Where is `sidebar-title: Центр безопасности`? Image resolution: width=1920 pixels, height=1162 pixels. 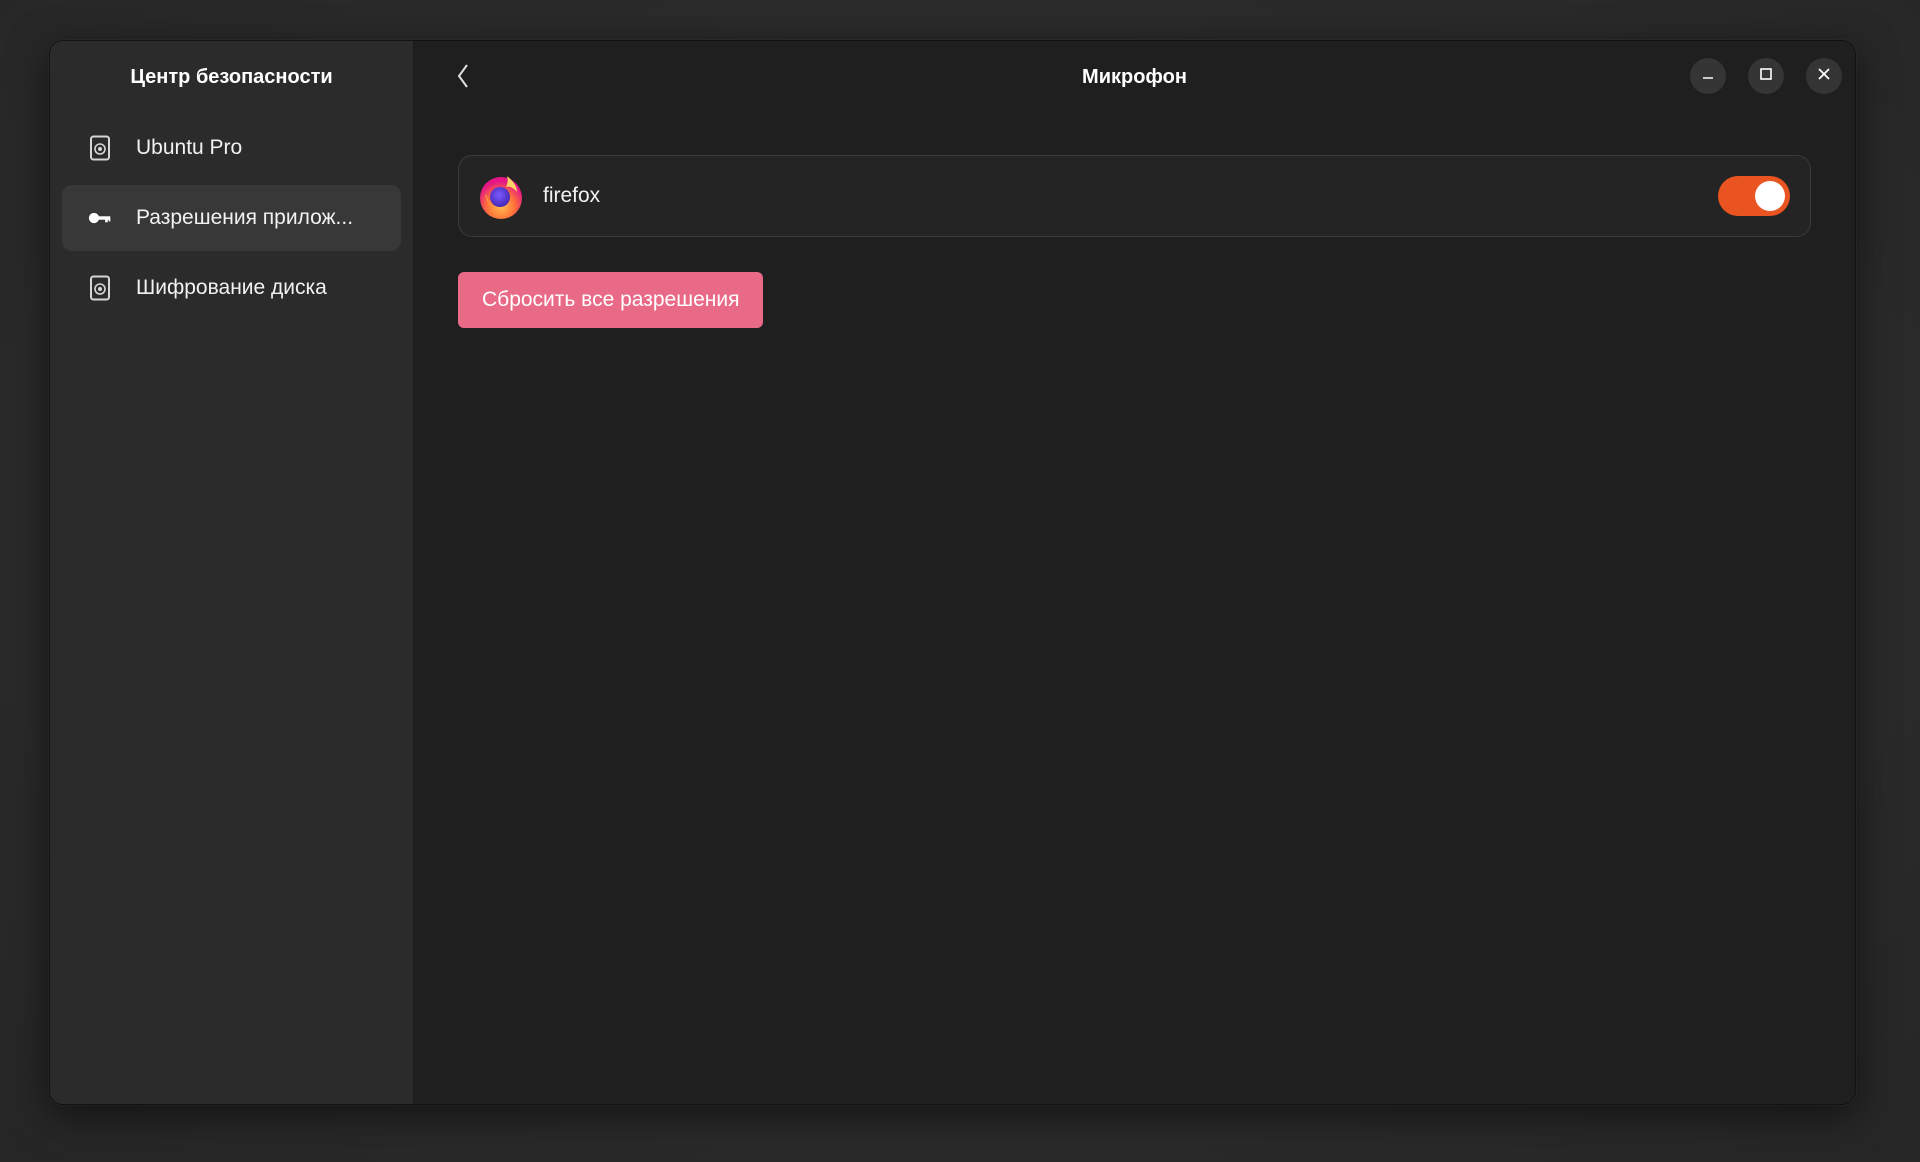
sidebar-title: Центр безопасности is located at coordinates (231, 76).